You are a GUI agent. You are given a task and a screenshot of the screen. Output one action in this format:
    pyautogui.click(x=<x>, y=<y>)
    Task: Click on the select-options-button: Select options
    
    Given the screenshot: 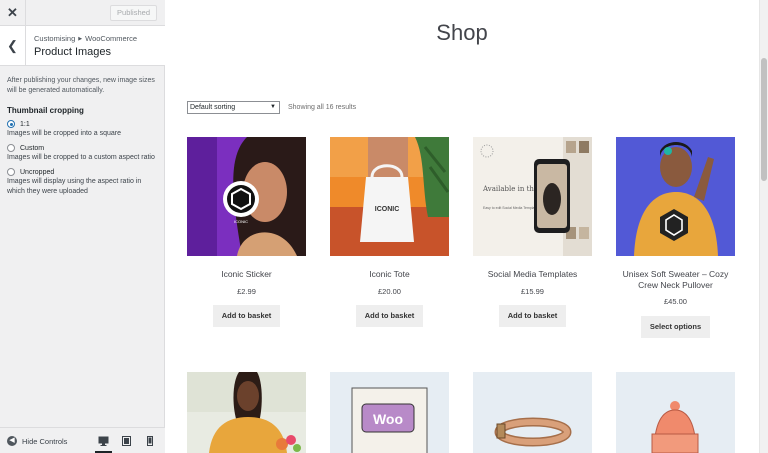 What is the action you would take?
    pyautogui.click(x=675, y=327)
    